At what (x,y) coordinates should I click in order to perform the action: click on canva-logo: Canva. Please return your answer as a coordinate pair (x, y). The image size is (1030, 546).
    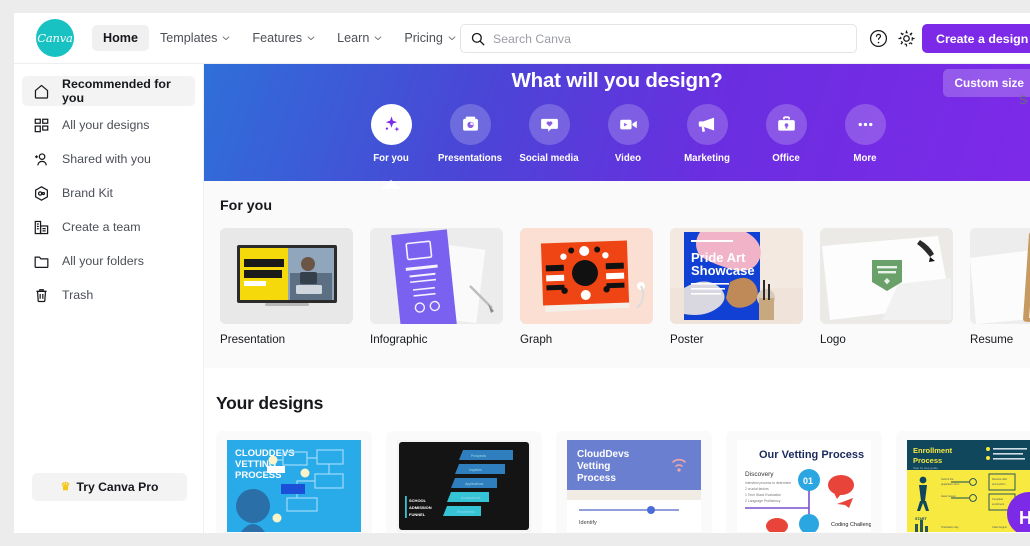
    Looking at the image, I should click on (55, 38).